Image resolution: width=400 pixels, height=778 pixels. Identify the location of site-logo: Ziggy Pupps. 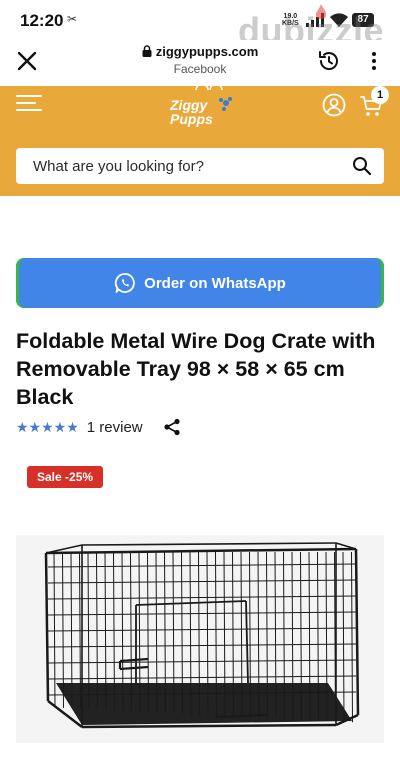
(201, 109).